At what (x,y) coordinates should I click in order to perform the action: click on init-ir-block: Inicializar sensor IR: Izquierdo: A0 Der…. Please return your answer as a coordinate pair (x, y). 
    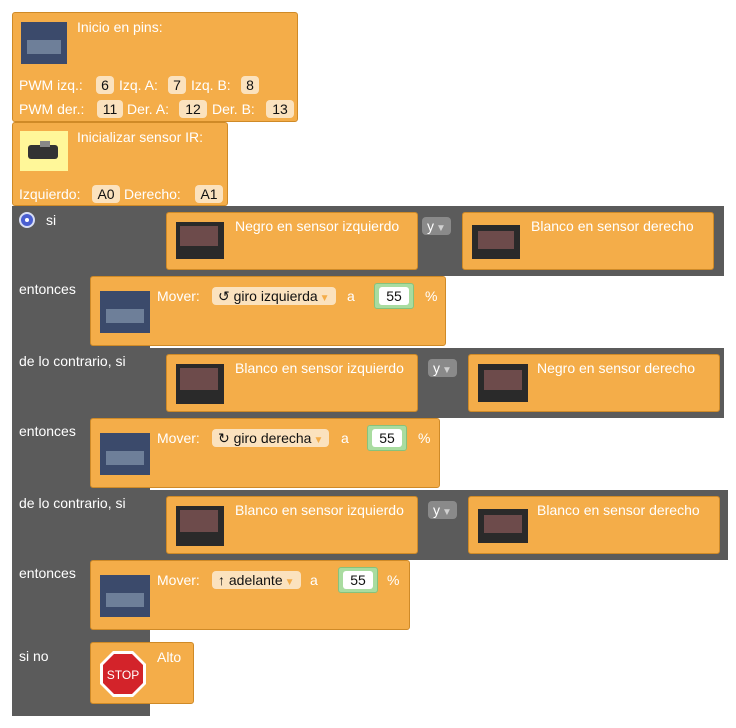
    Looking at the image, I should click on (120, 164).